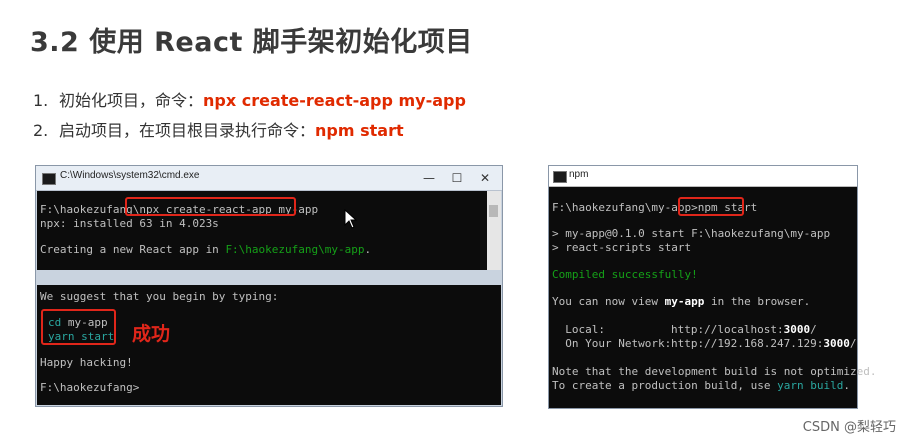 This screenshot has width=912, height=444. What do you see at coordinates (810, 385) in the screenshot?
I see `npm-note2-command: yarn build` at bounding box center [810, 385].